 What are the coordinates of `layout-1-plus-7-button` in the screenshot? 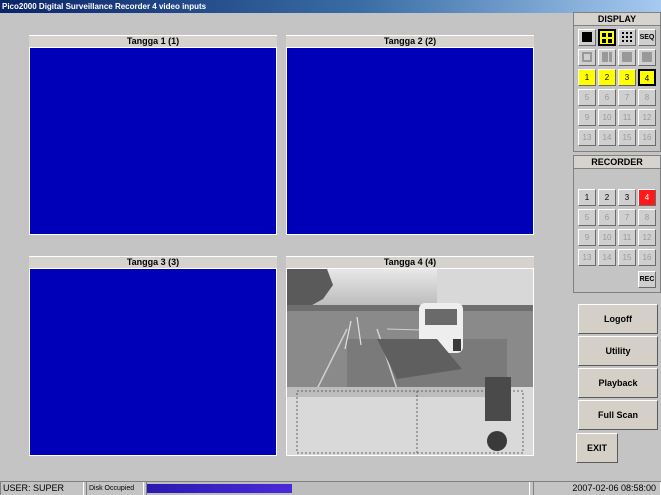 It's located at (607, 57).